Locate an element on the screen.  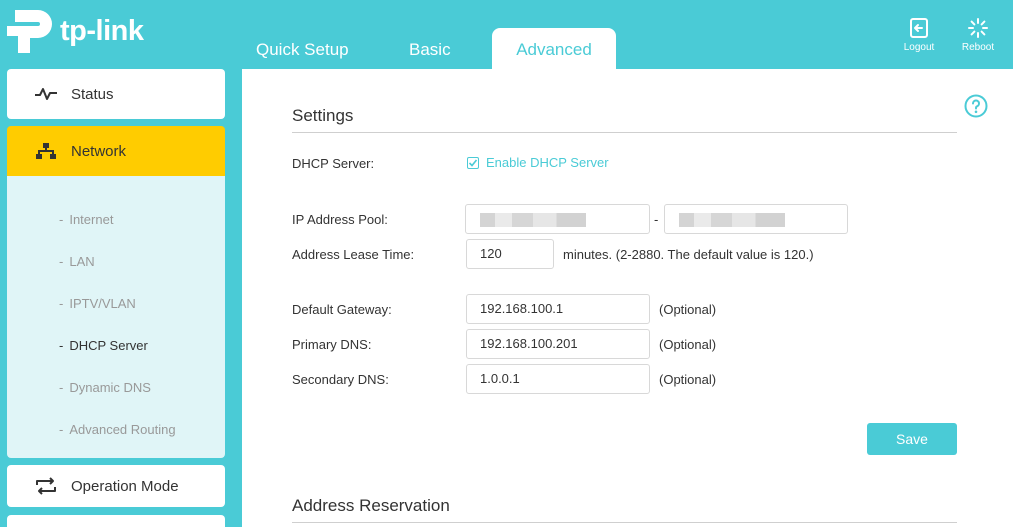
sidebar-item-label: Operation Mode is located at coordinates (125, 486).